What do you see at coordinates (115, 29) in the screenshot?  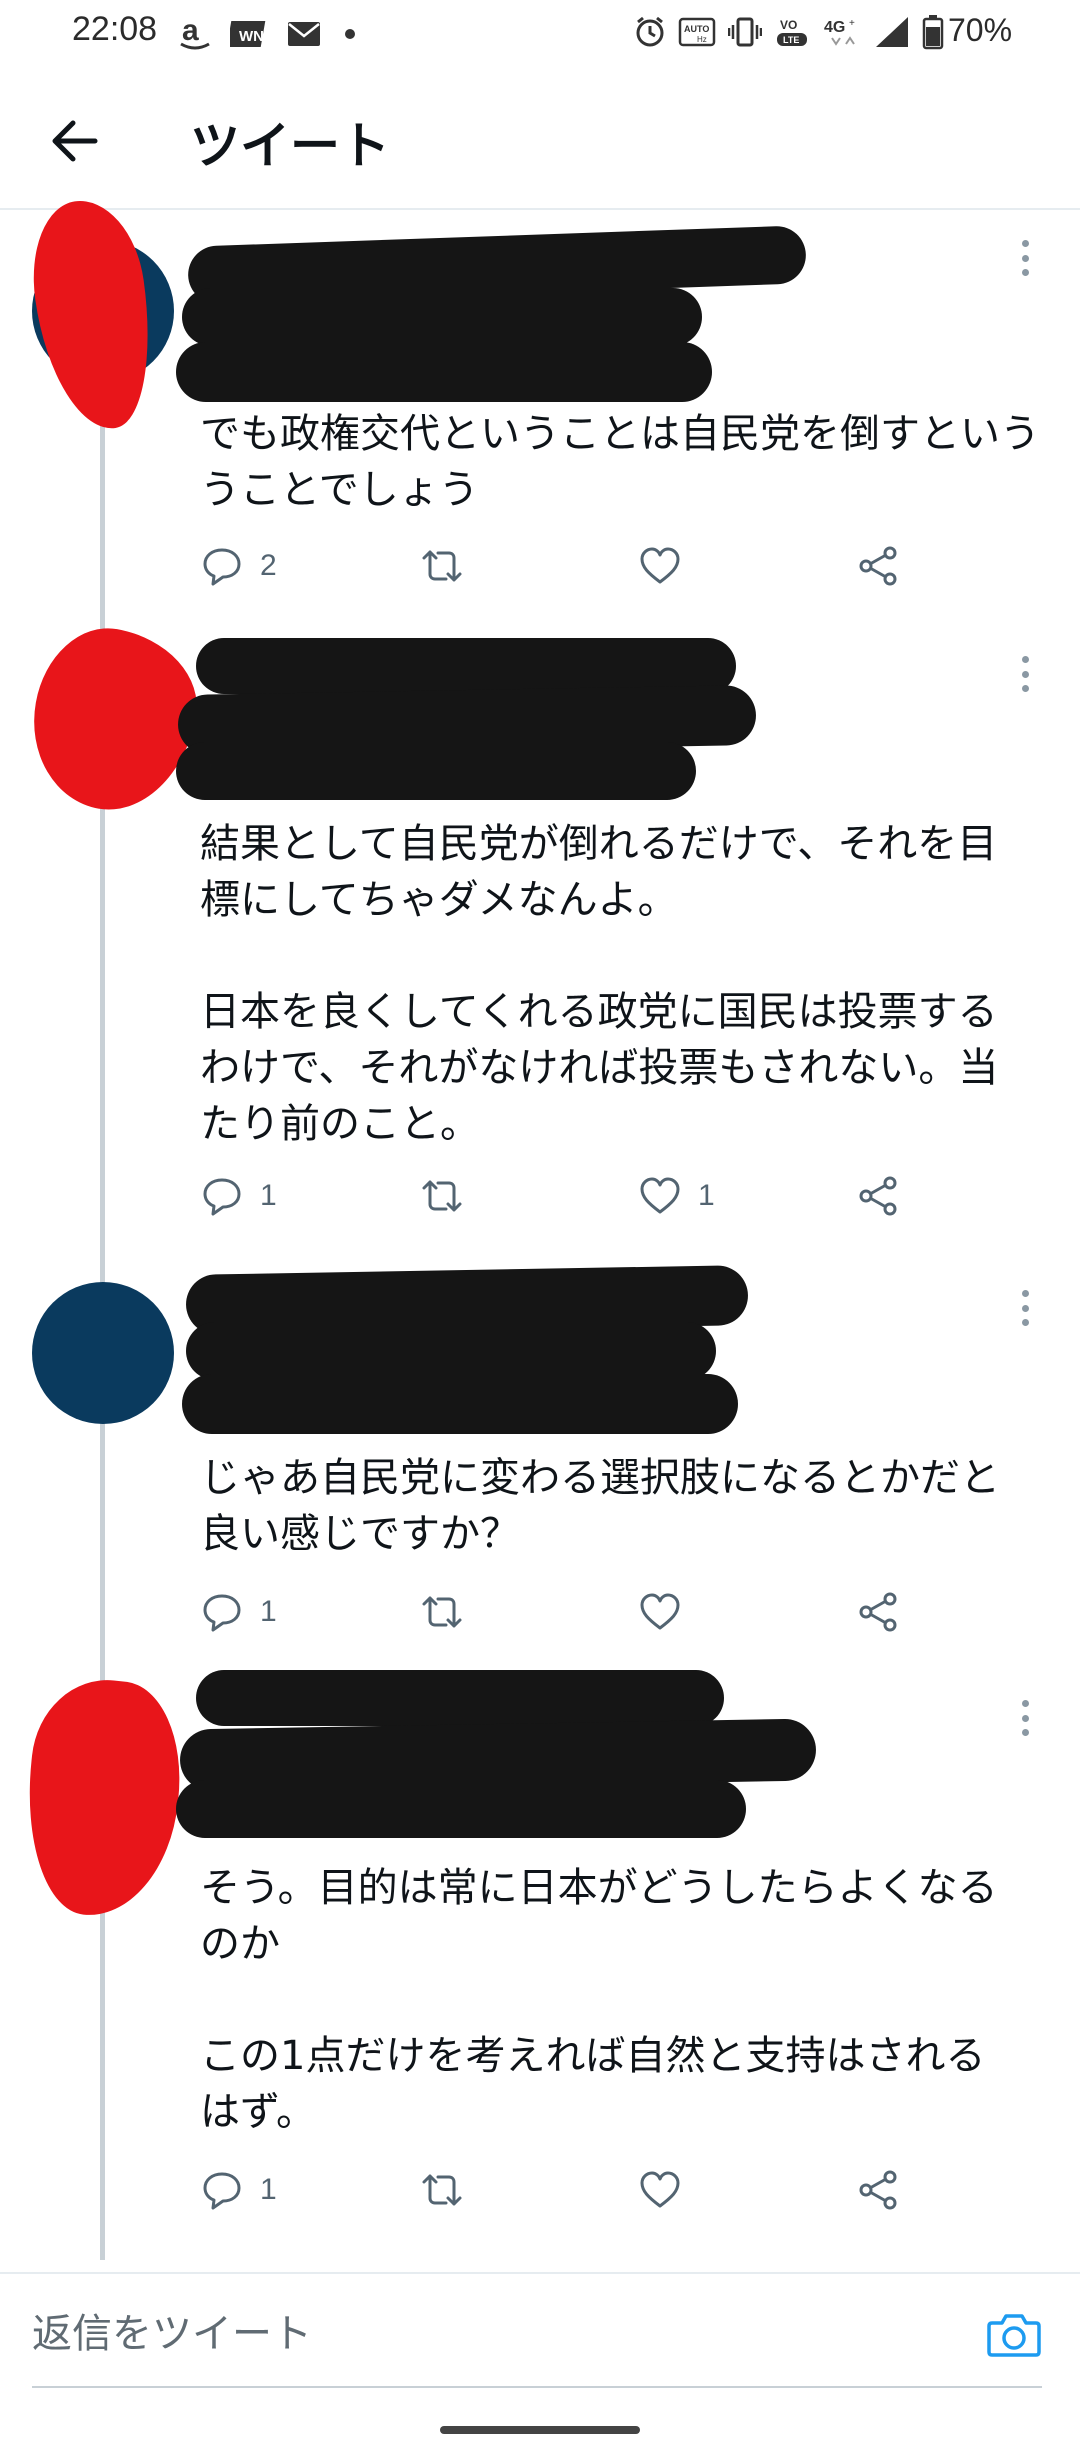 I see `status-time: 22:08` at bounding box center [115, 29].